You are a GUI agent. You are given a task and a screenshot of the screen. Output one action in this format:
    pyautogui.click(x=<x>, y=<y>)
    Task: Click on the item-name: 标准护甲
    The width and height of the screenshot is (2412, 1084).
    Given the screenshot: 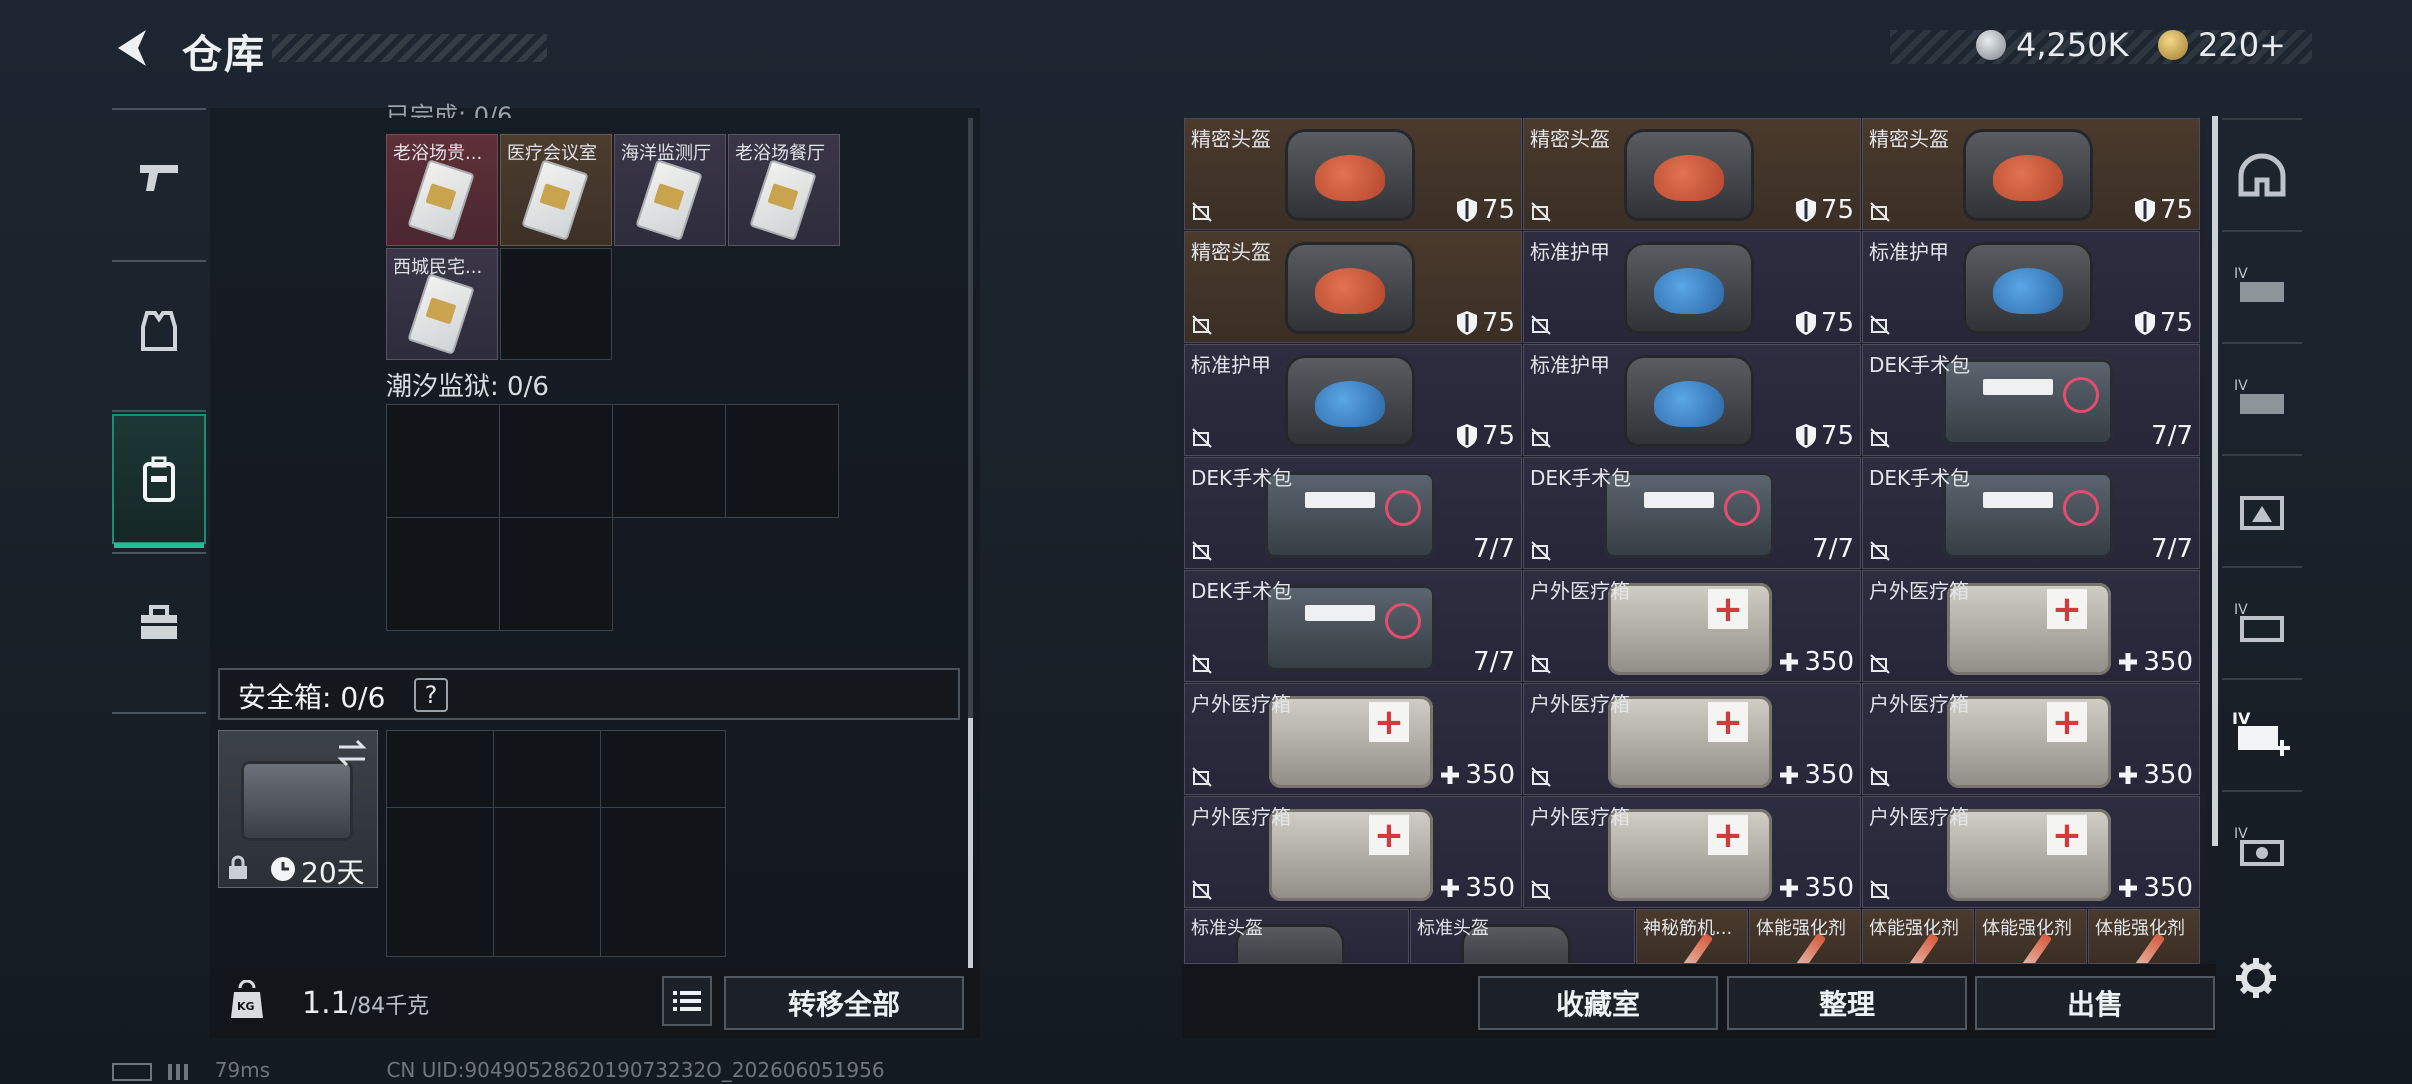 What is the action you would take?
    pyautogui.click(x=1570, y=365)
    